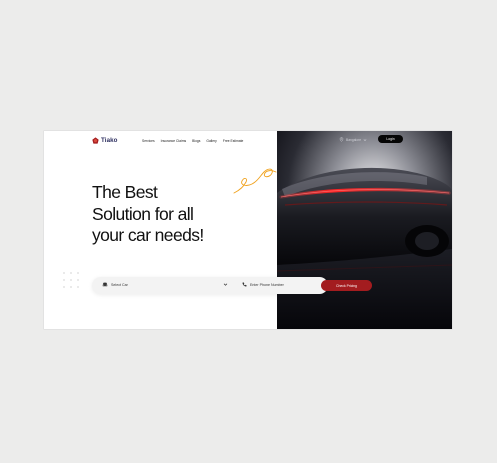 The width and height of the screenshot is (497, 463). Describe the element at coordinates (109, 140) in the screenshot. I see `brand-name: Tiako` at that location.